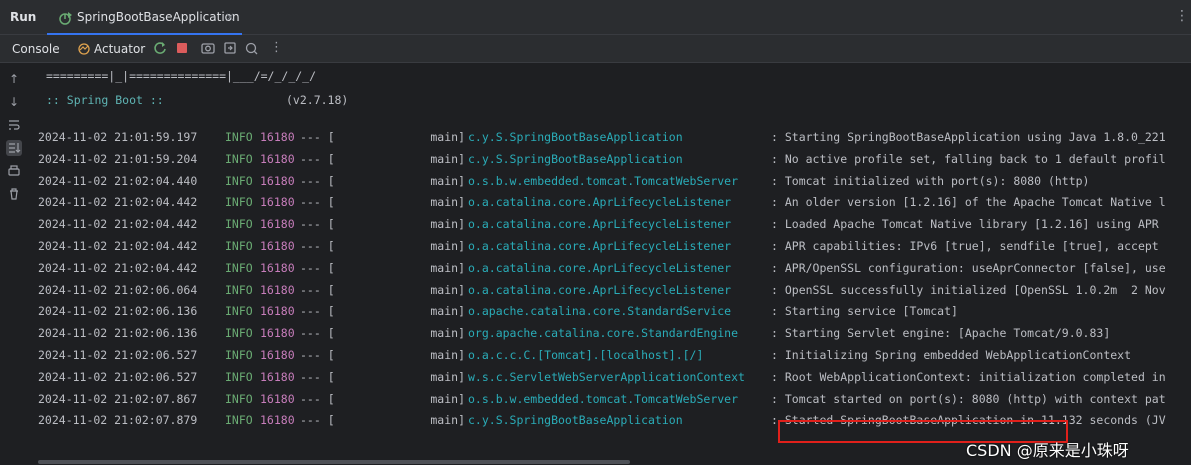 This screenshot has height=465, width=1191. I want to click on scroll-up-icon: ↑, so click(14, 79).